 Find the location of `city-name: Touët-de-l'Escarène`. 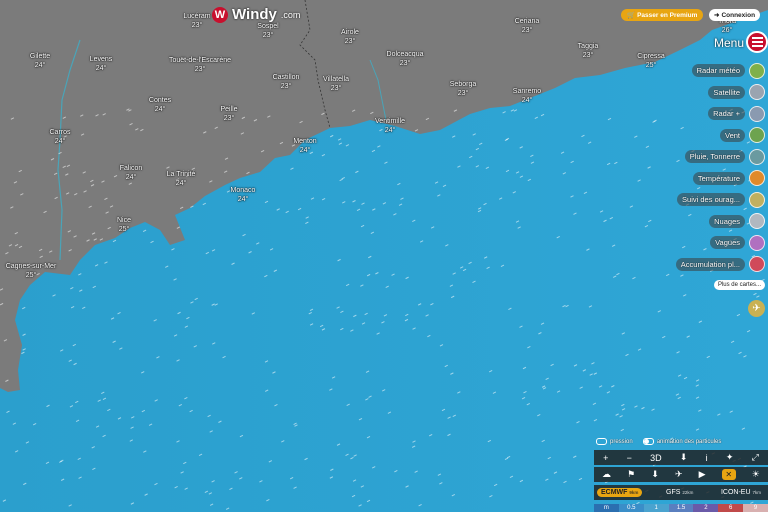

city-name: Touët-de-l'Escarène is located at coordinates (200, 60).